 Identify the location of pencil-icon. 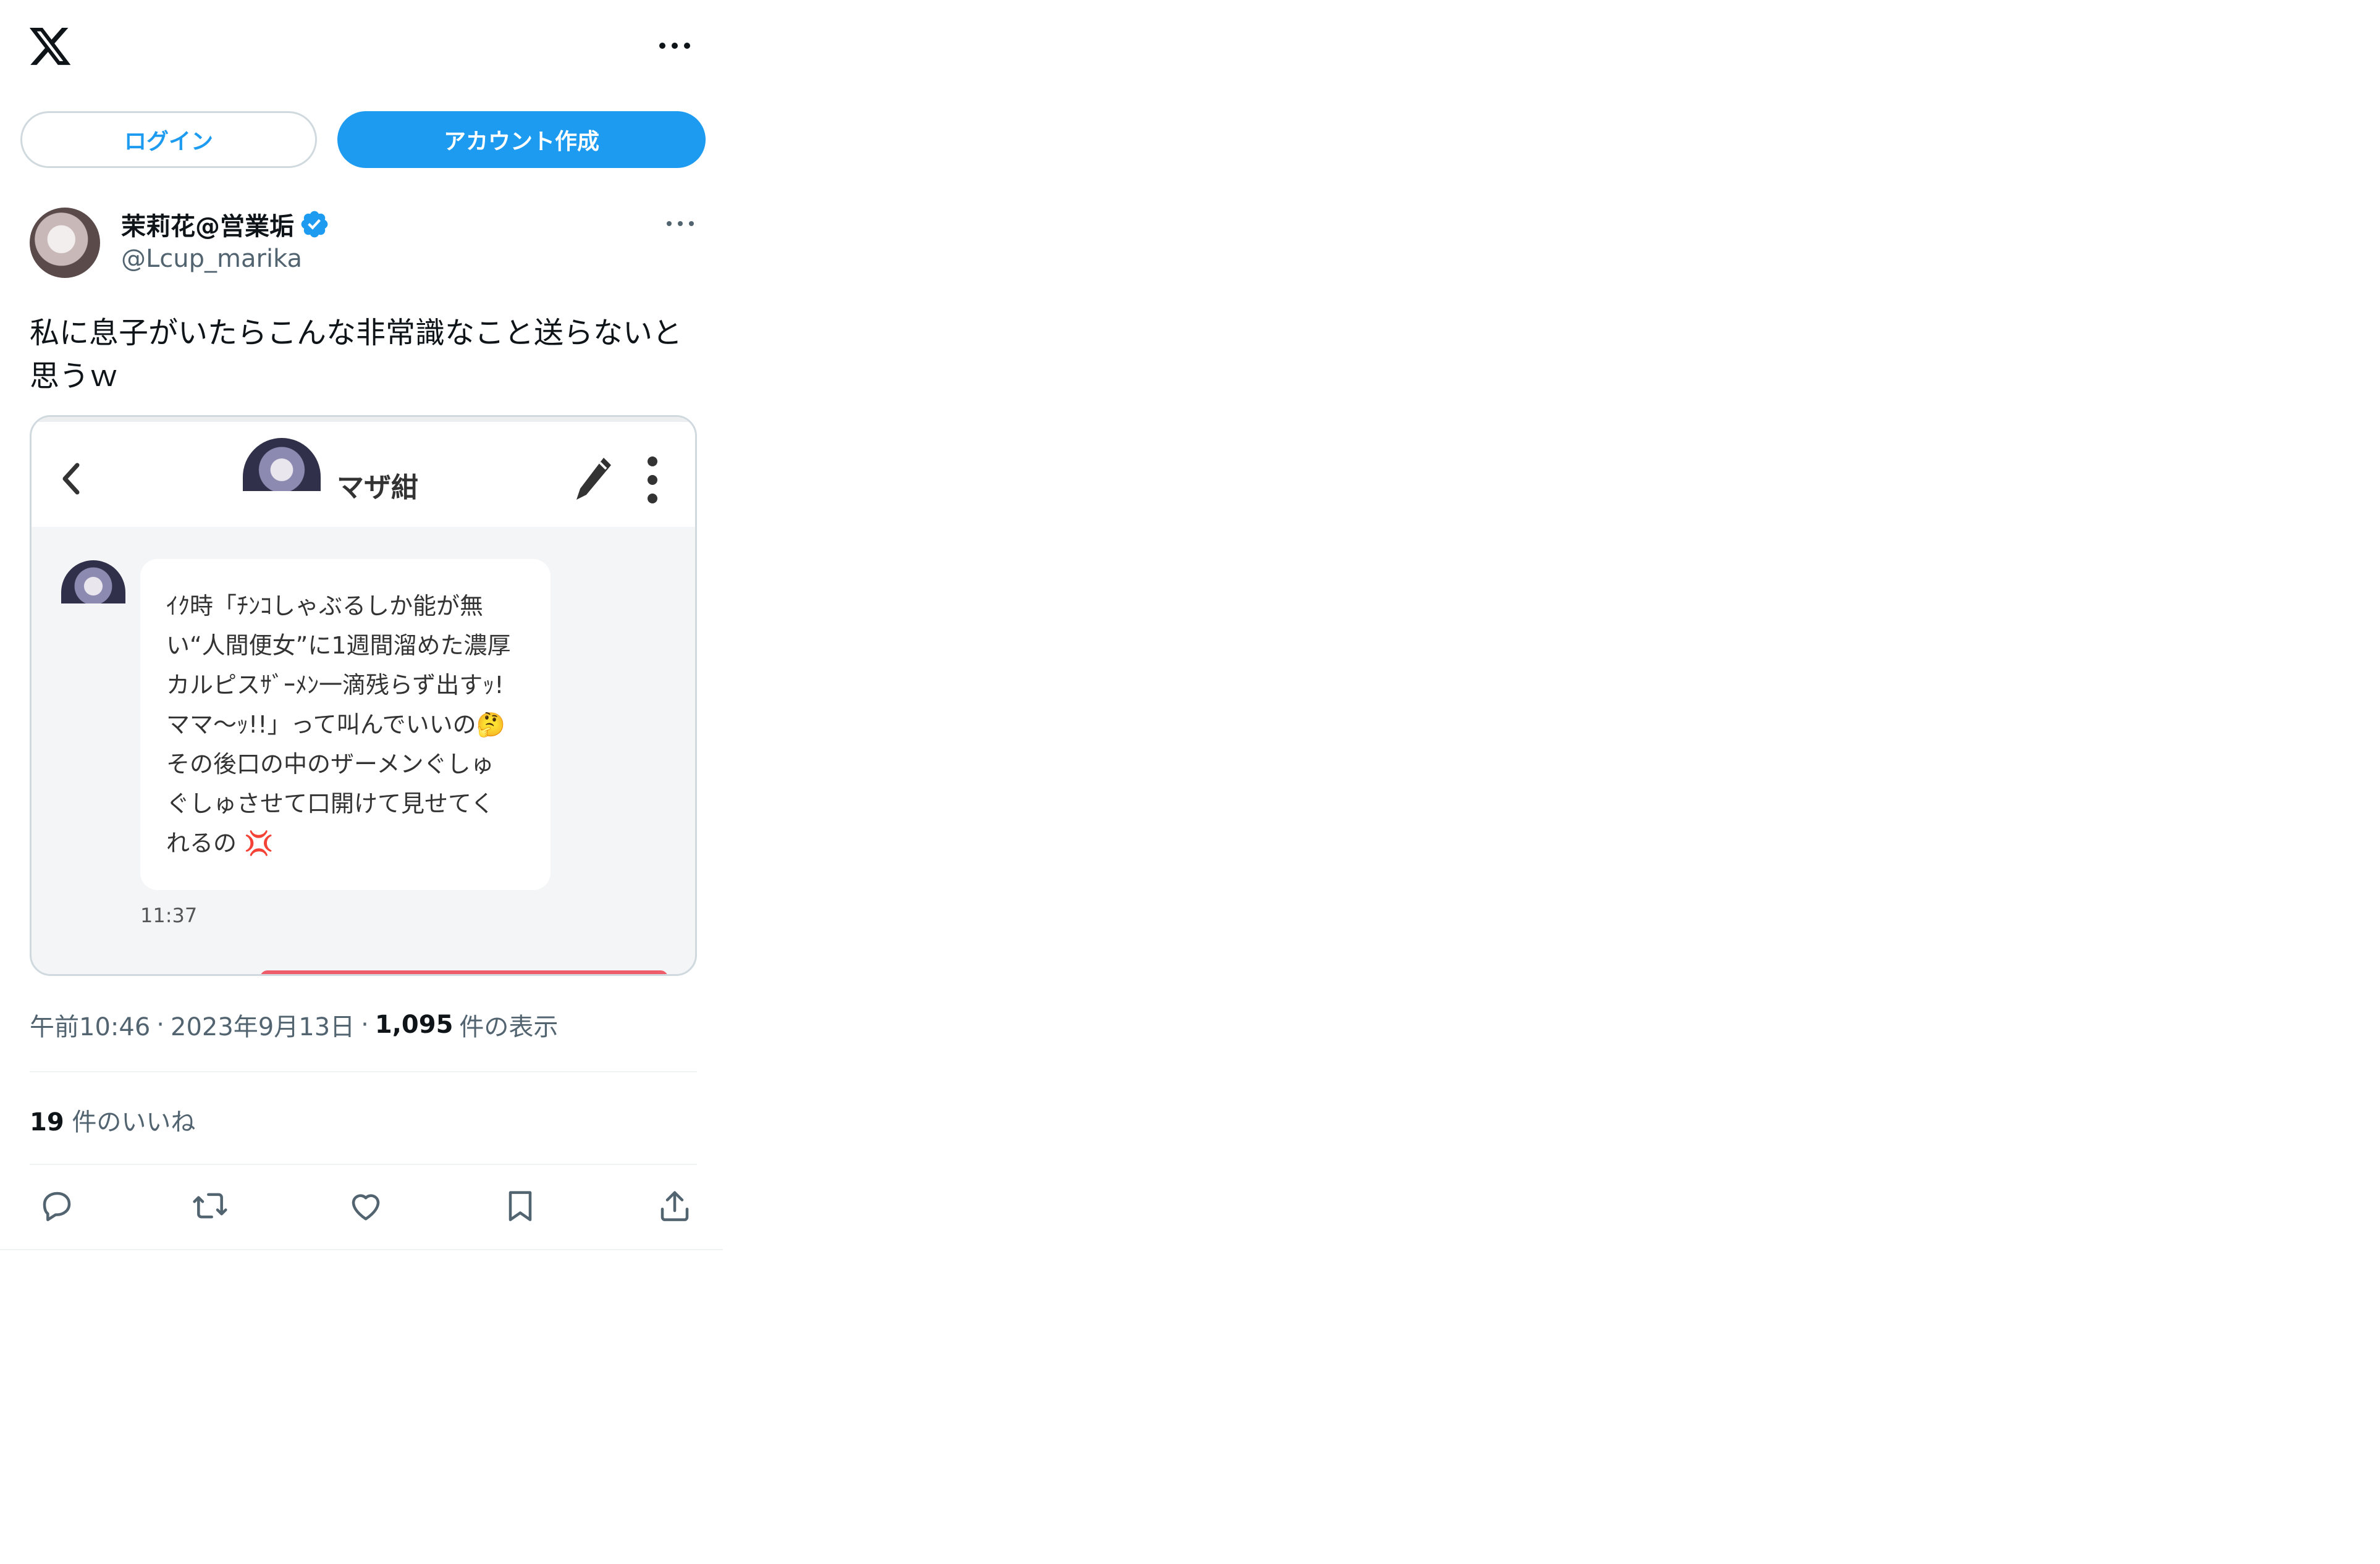
(593, 478).